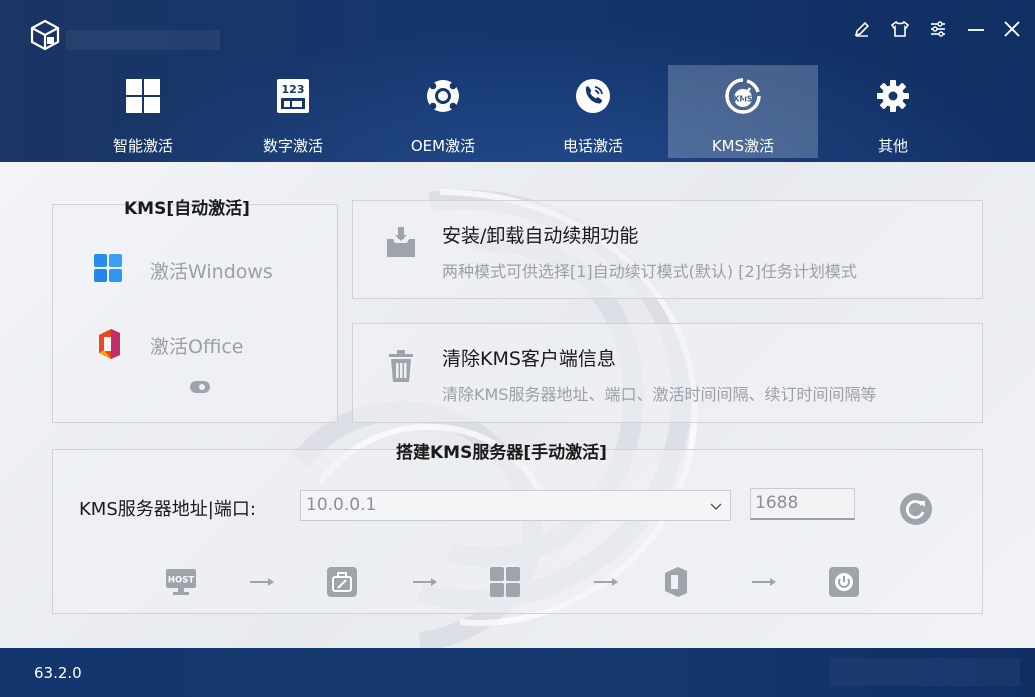 The image size is (1035, 697). Describe the element at coordinates (292, 146) in the screenshot. I see `tab-label: 数字激活` at that location.